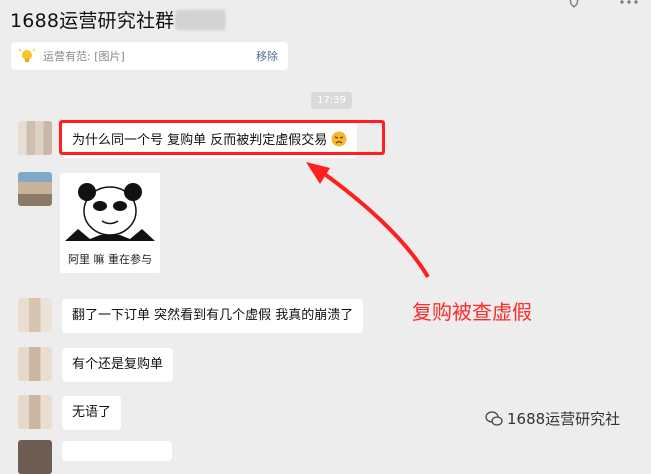 Image resolution: width=651 pixels, height=474 pixels. Describe the element at coordinates (27, 55) in the screenshot. I see `lightbulb-icon` at that location.